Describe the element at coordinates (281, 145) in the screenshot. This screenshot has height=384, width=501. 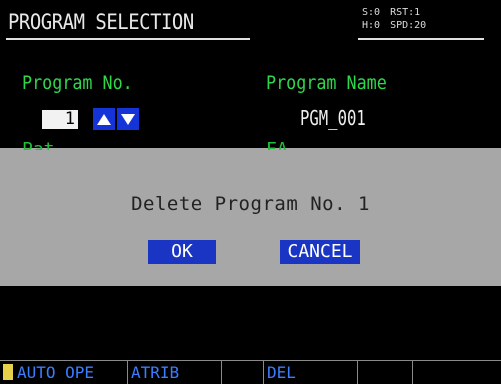
I see `partial-right-label: FA` at that location.